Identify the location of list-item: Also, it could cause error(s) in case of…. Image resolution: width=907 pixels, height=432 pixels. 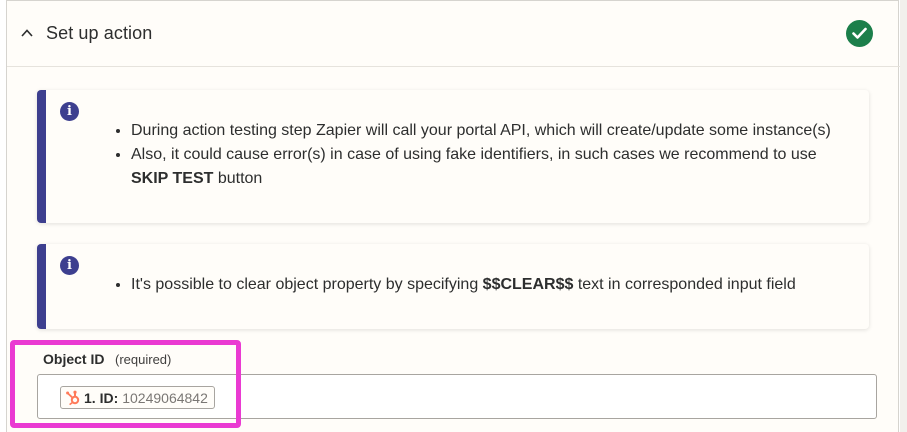
(491, 167).